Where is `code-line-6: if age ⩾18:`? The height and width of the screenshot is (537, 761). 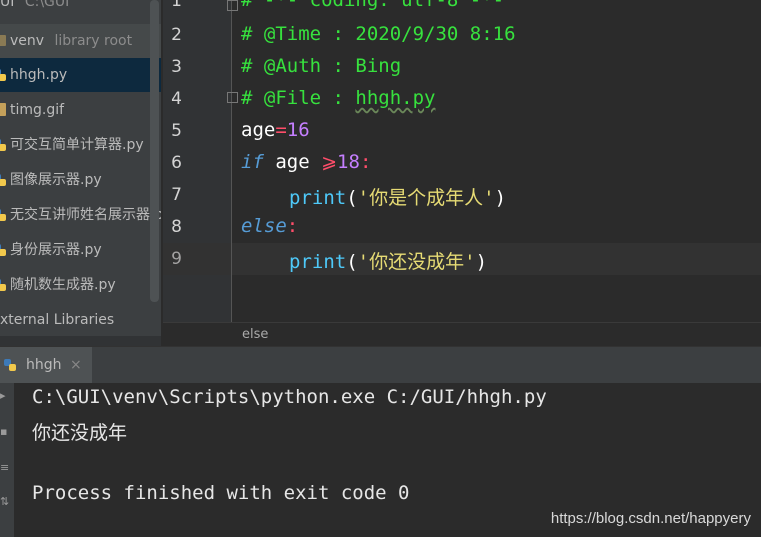 code-line-6: if age ⩾18: is located at coordinates (306, 162).